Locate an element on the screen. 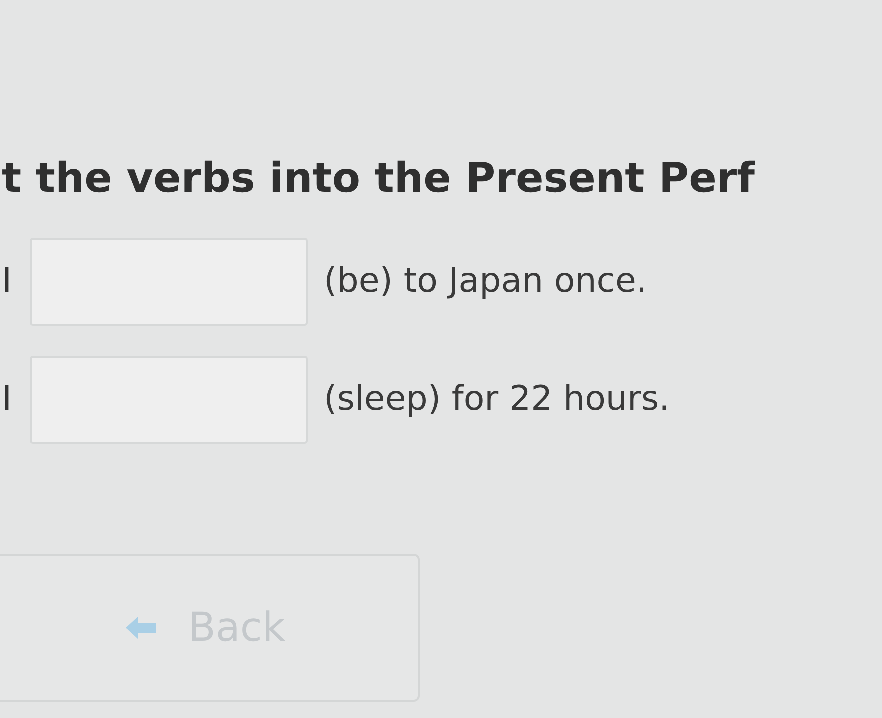  sentence-text: (sleep) for 22 hours. is located at coordinates (497, 399).